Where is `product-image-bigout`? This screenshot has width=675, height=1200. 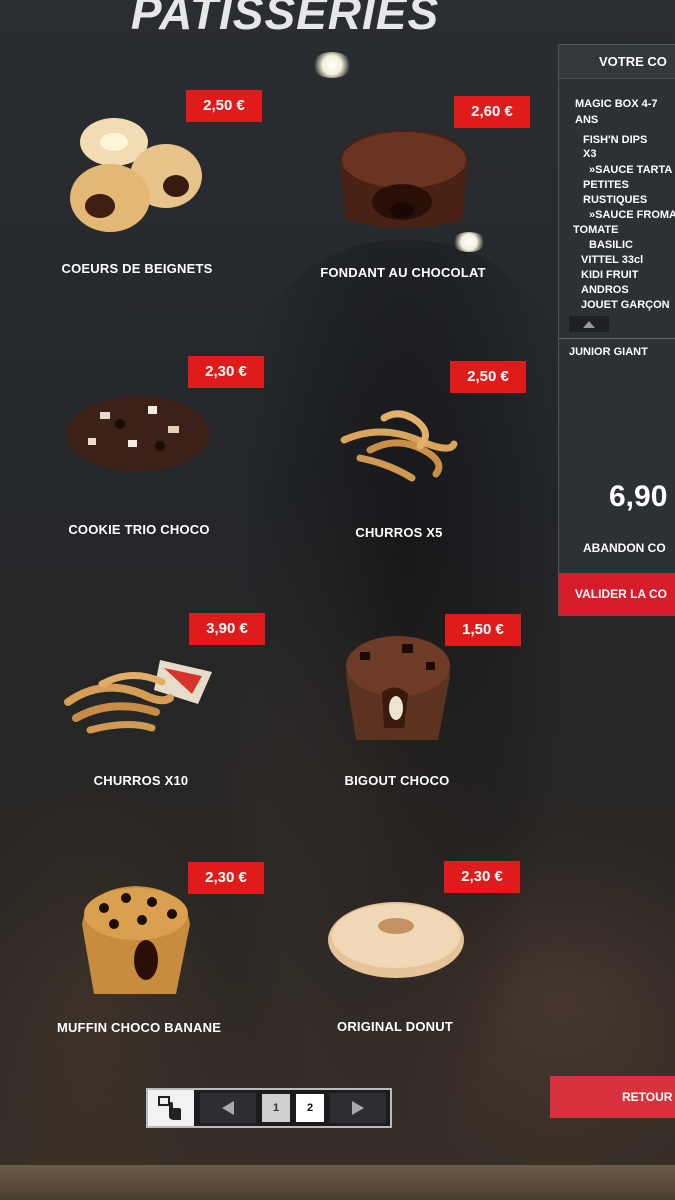 product-image-bigout is located at coordinates (398, 688).